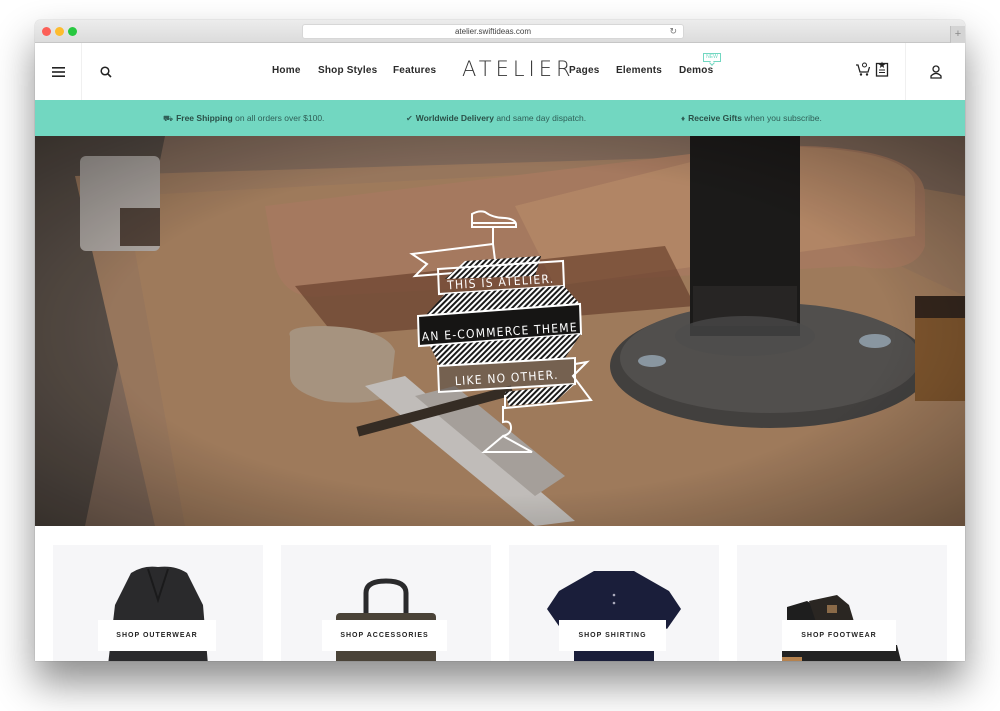  I want to click on close-window-button, so click(46, 31).